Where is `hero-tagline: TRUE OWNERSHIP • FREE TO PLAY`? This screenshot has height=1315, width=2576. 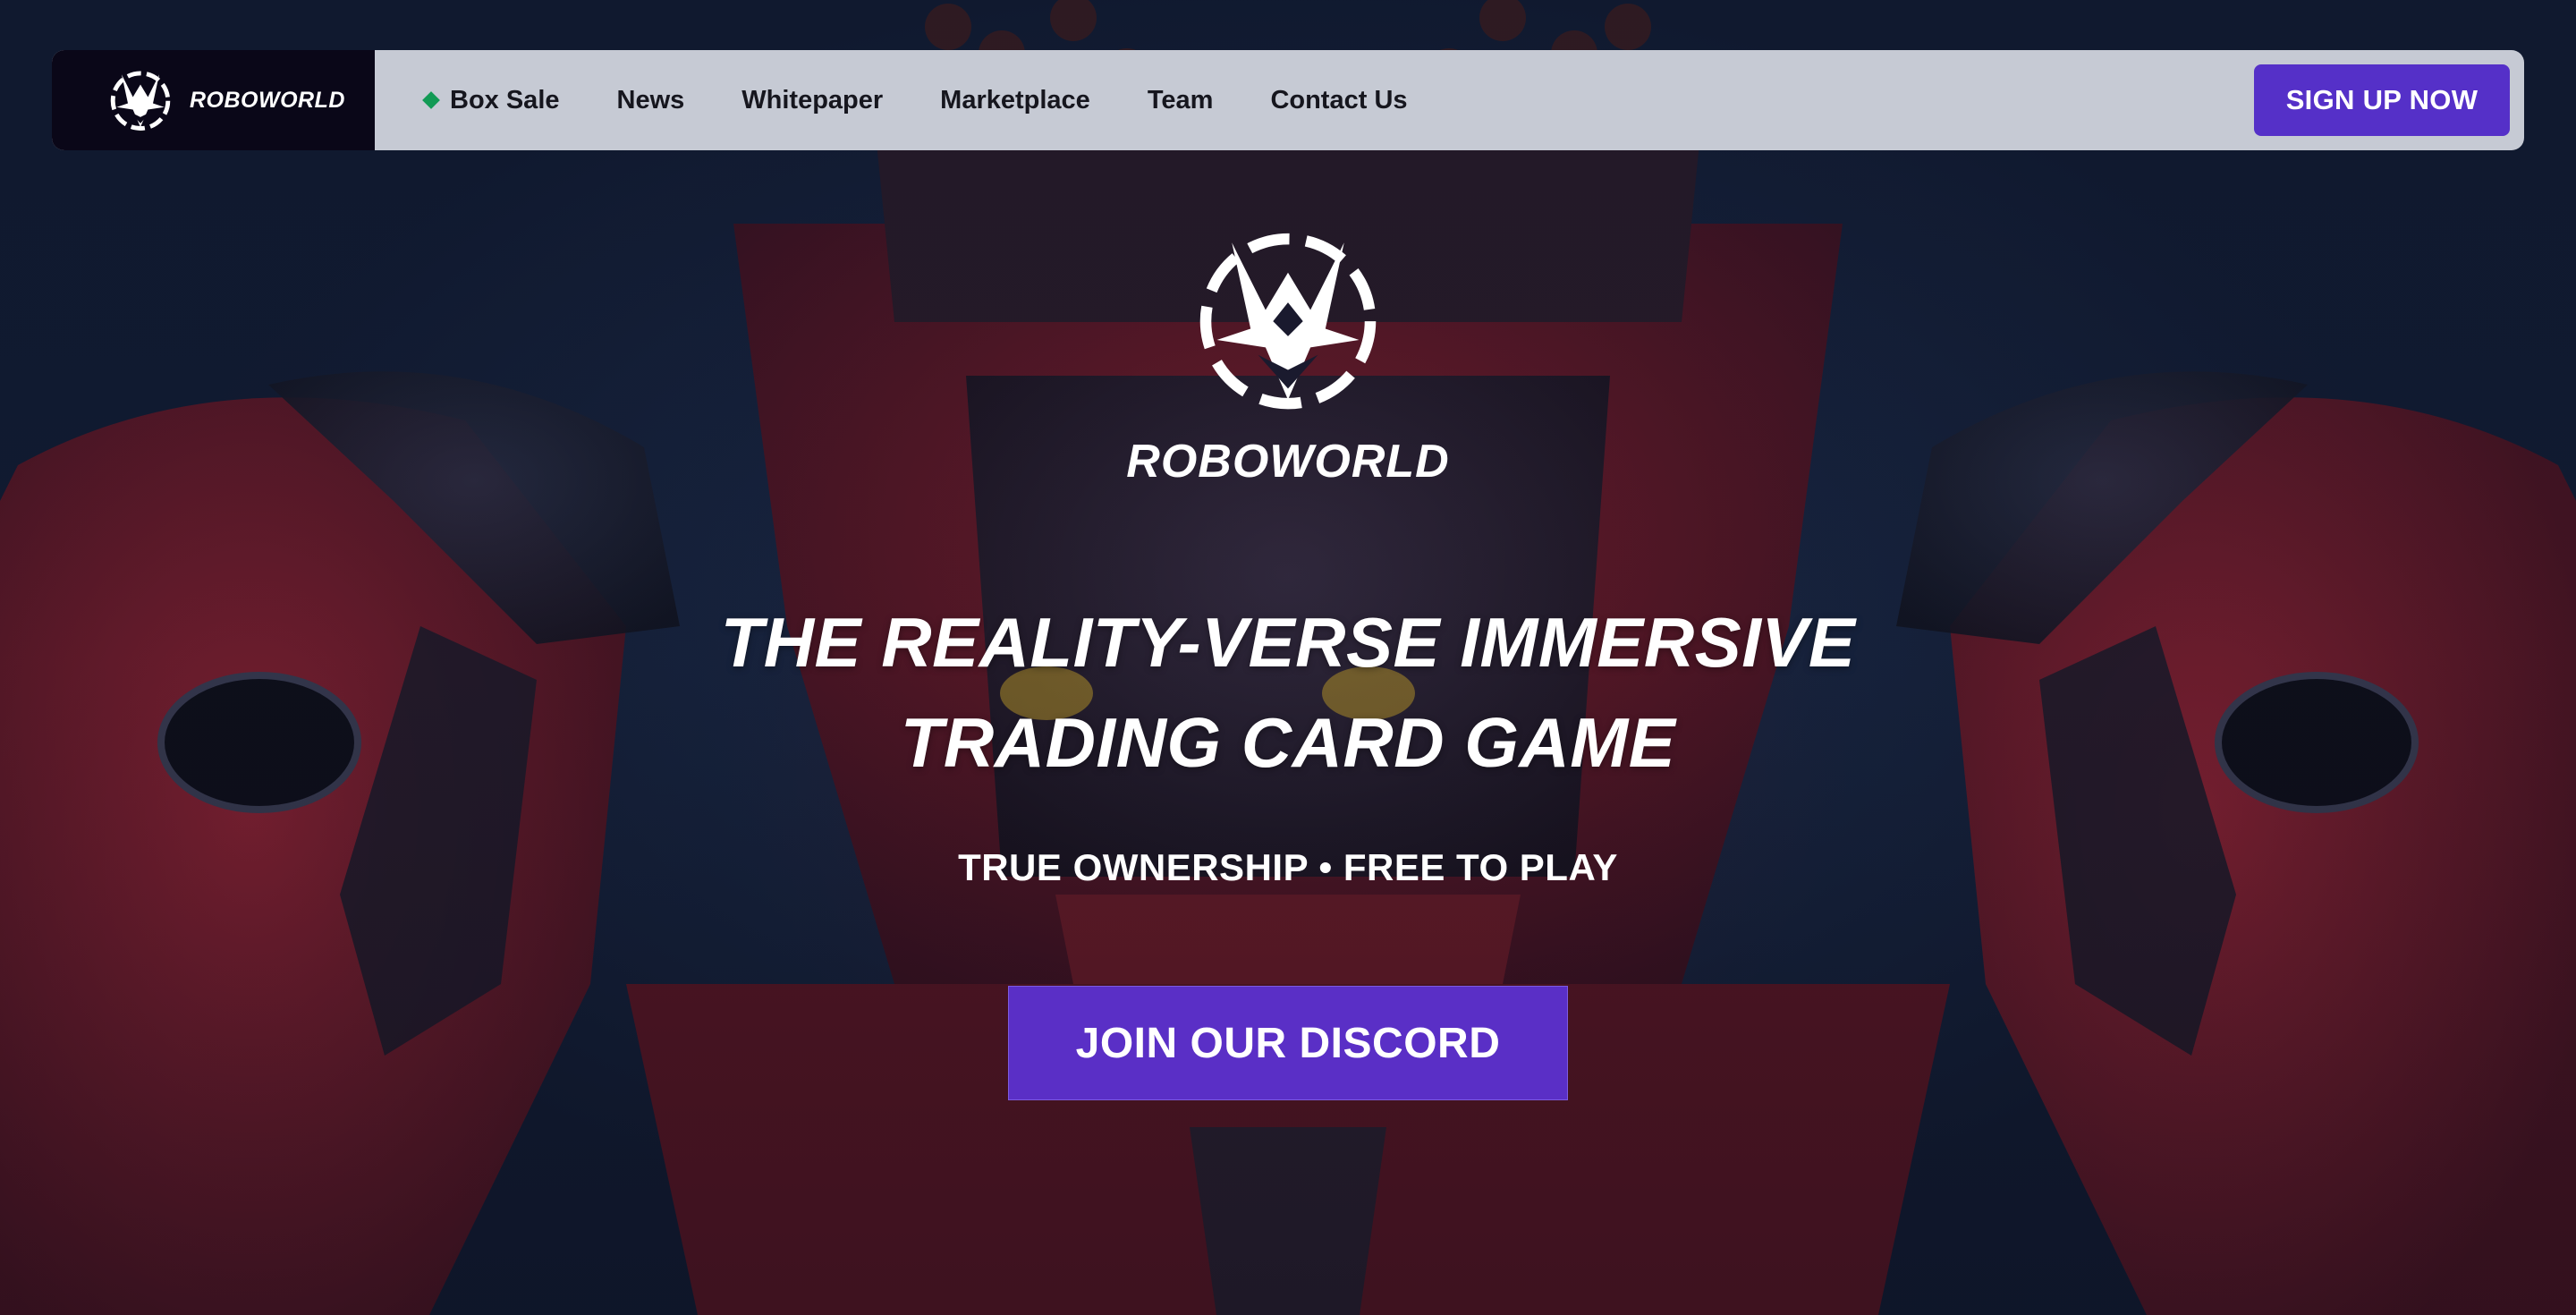 hero-tagline: TRUE OWNERSHIP • FREE TO PLAY is located at coordinates (1288, 867).